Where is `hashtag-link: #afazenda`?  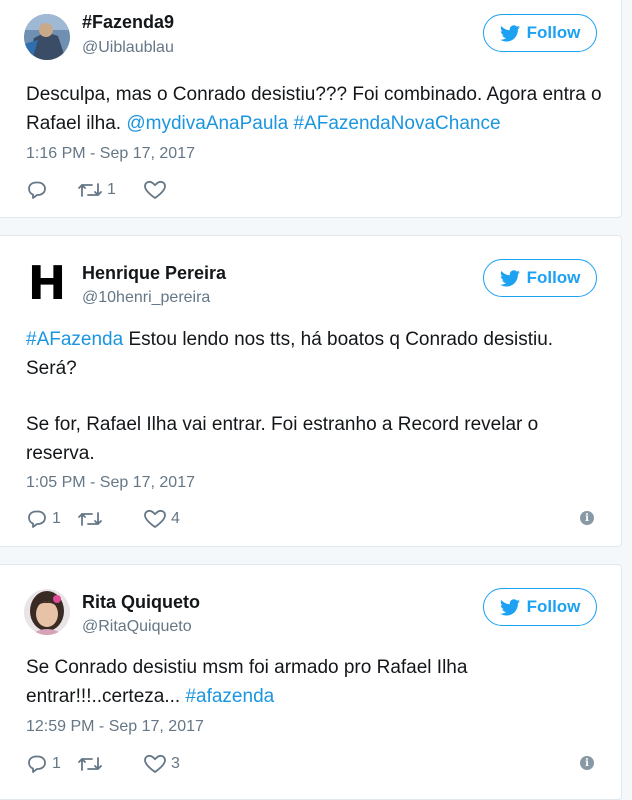
hashtag-link: #afazenda is located at coordinates (229, 696).